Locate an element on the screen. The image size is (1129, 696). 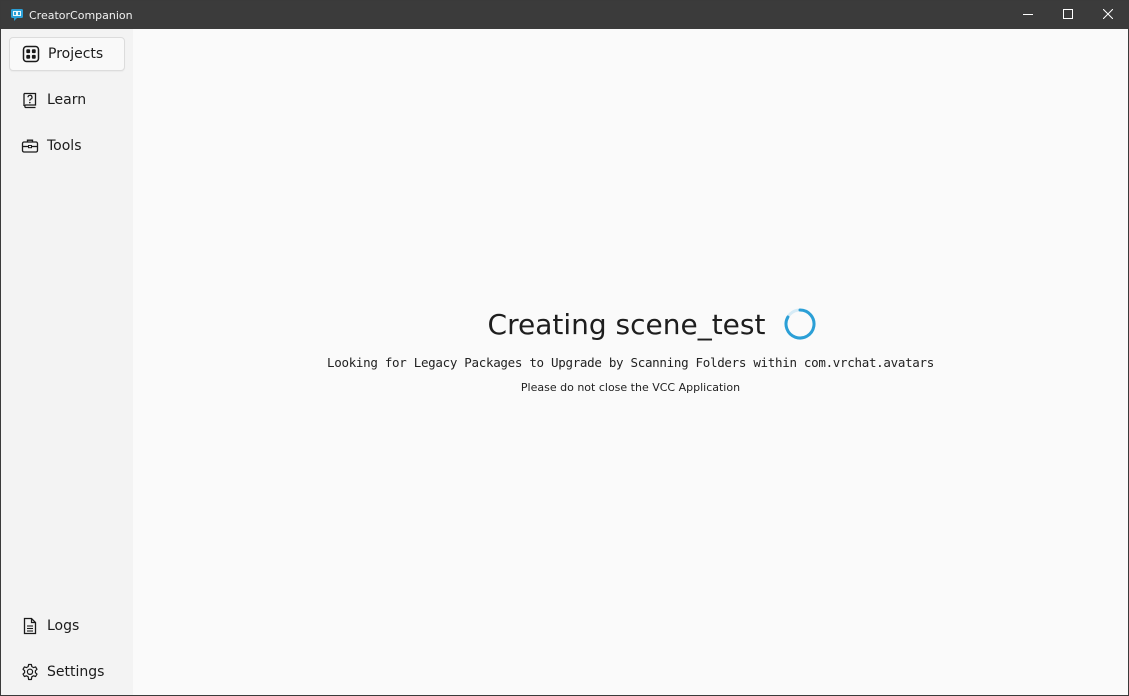
close-button is located at coordinates (1108, 15).